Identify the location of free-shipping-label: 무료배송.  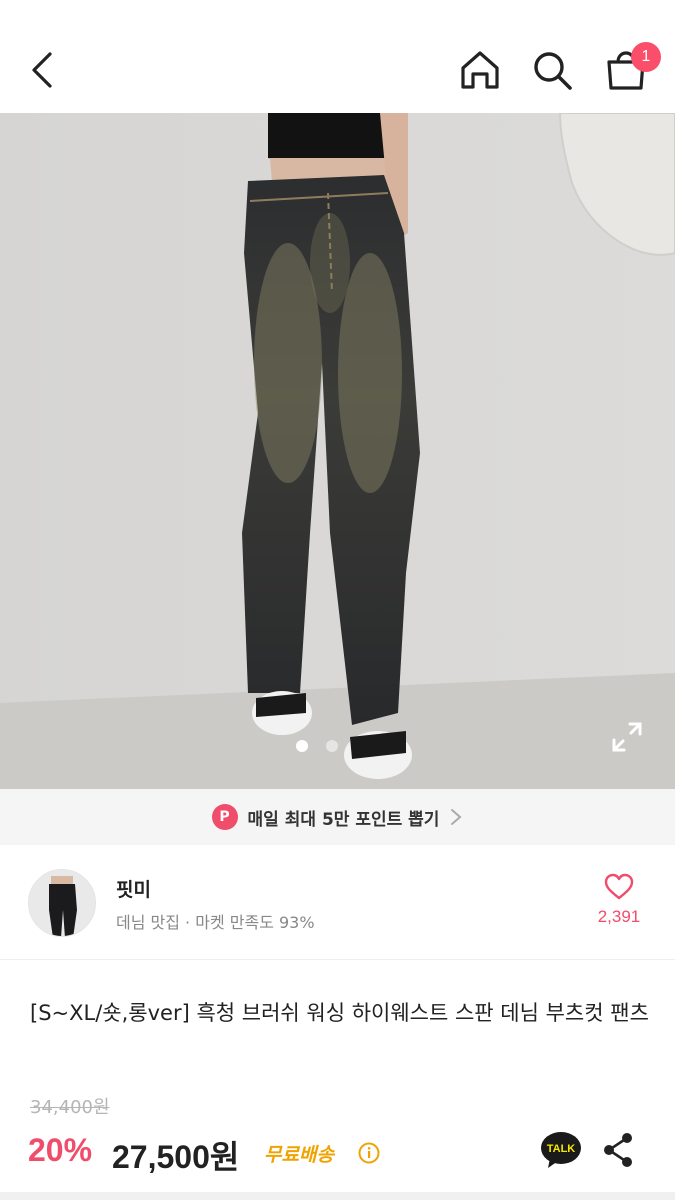
(299, 1155).